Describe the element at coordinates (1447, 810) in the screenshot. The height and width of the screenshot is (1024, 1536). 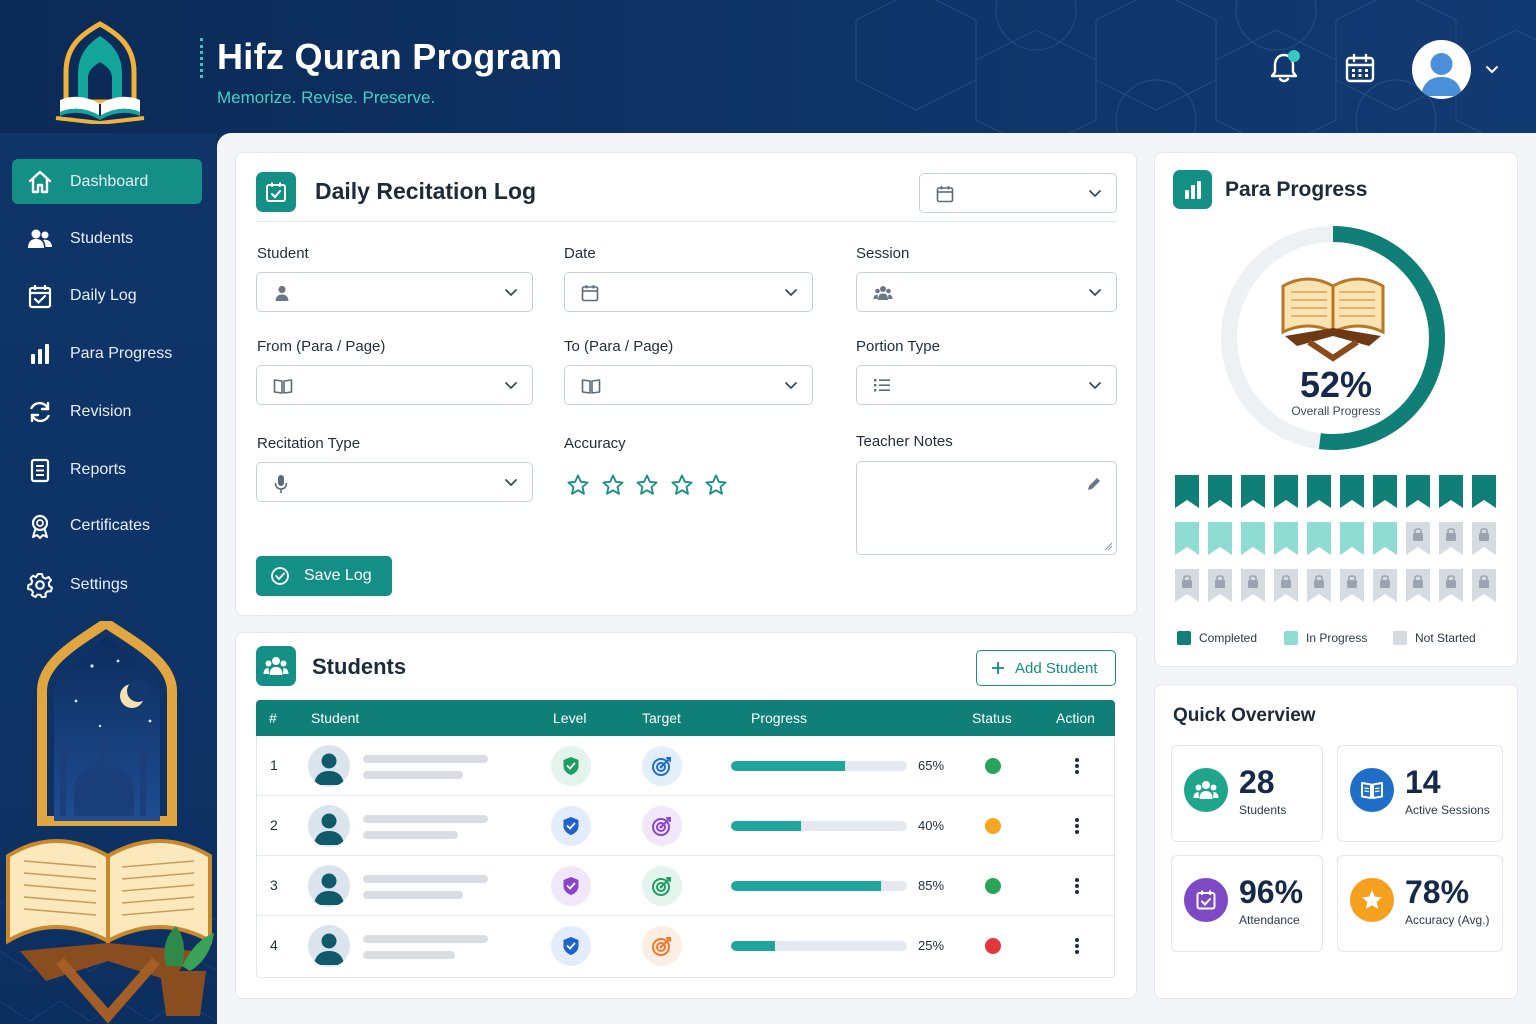
I see `stat-label: Active Sessions` at that location.